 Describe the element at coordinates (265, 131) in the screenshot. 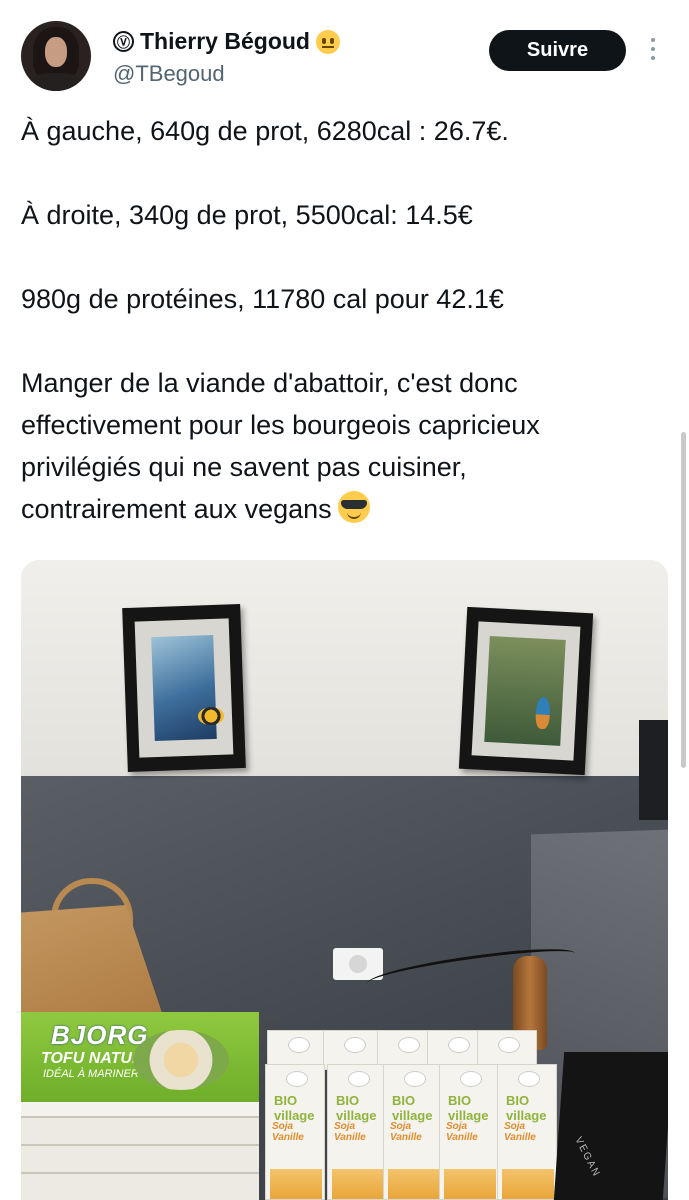

I see `tweet-line: À gauche, 640g de prot, 6280cal : 26.7€.` at that location.